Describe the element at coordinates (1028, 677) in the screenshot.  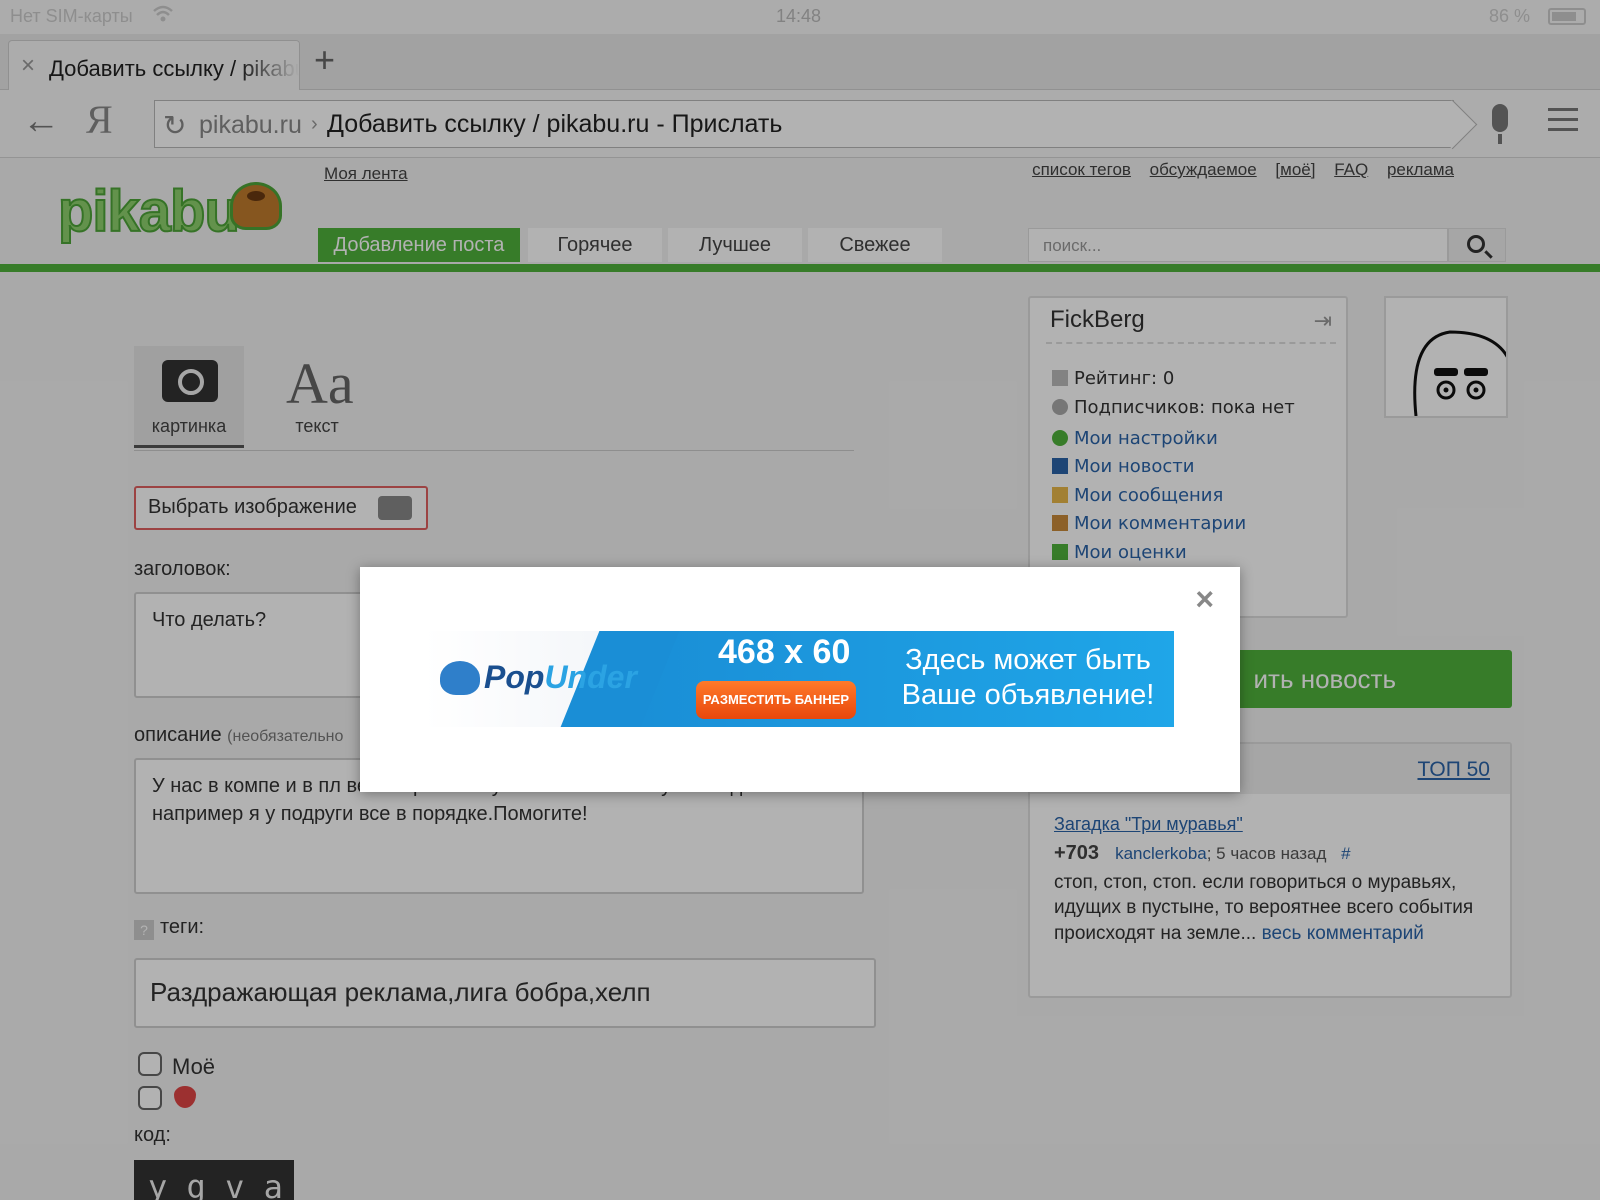
I see `banner-slogan: Здесь может быть Ваше объявление!` at that location.